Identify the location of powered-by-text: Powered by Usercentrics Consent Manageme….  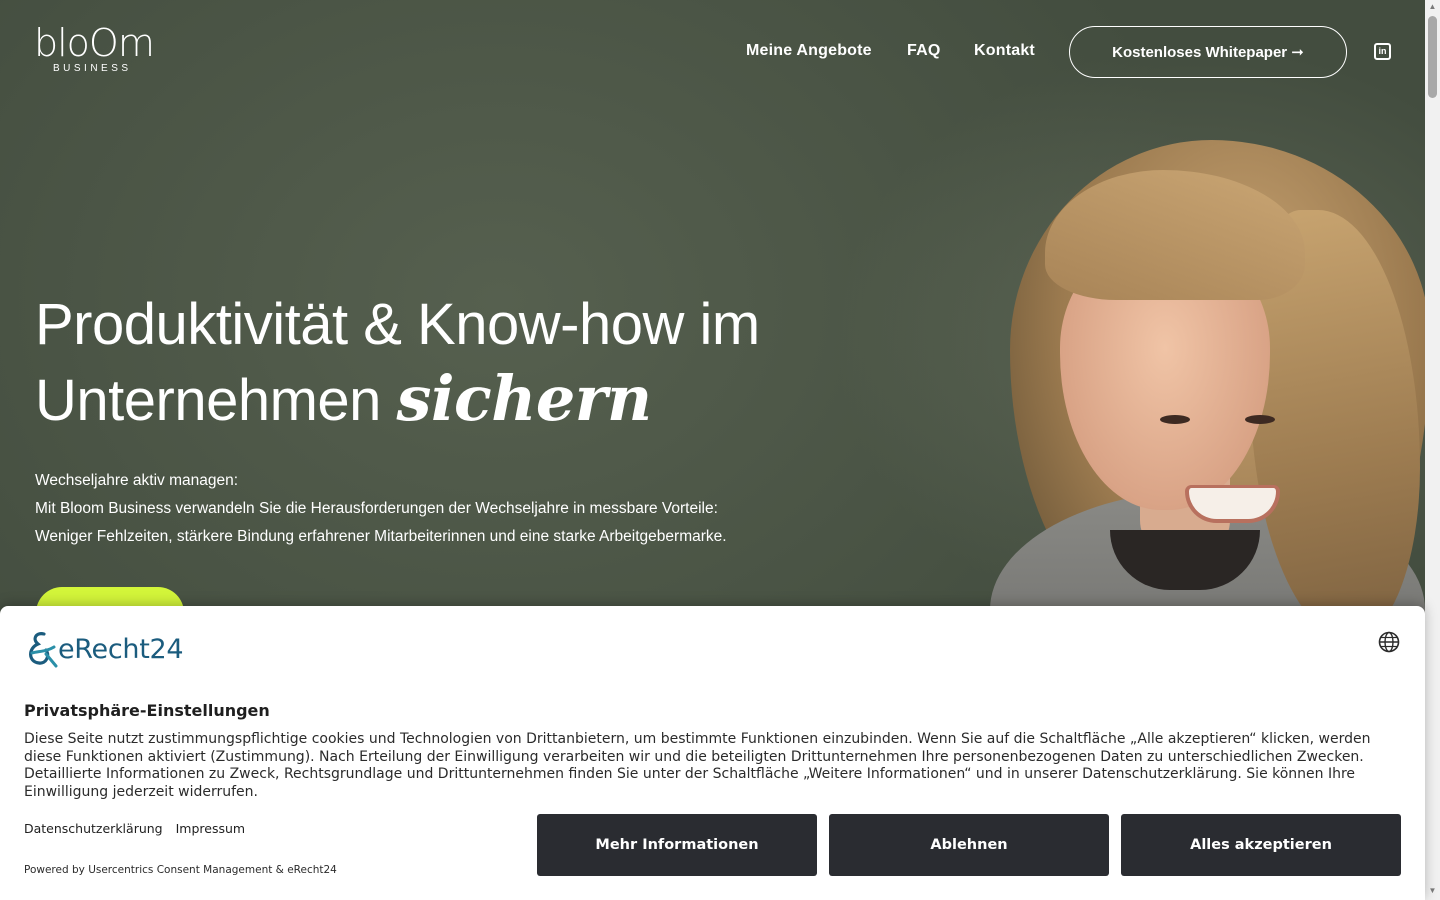
(180, 870).